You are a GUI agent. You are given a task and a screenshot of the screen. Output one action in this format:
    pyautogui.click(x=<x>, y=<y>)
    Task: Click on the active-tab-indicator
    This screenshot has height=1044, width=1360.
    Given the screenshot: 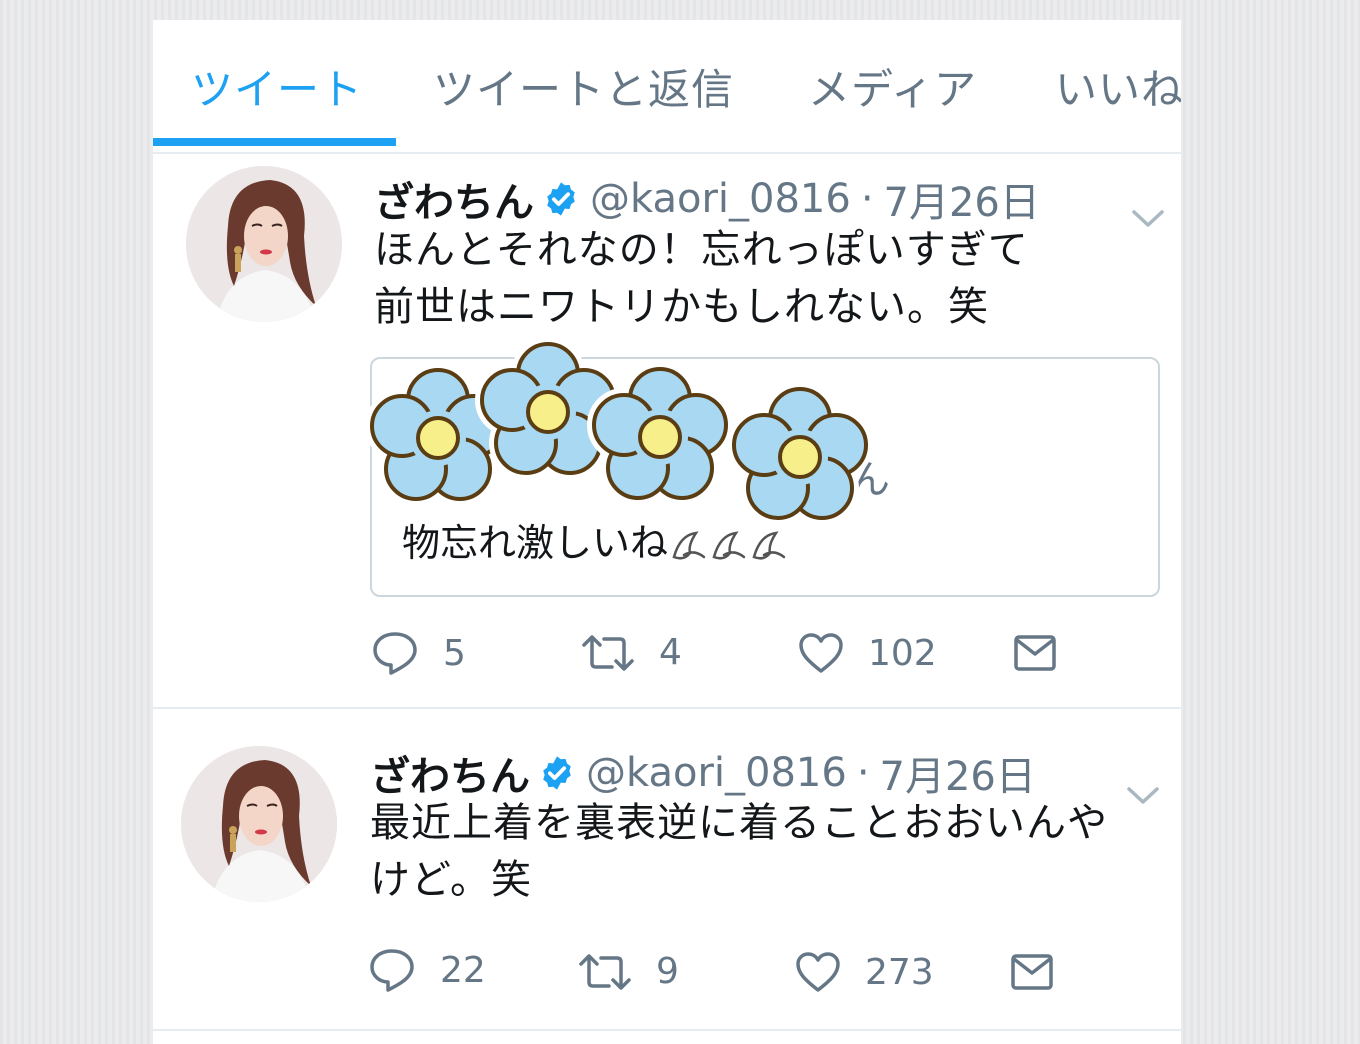 What is the action you would take?
    pyautogui.click(x=274, y=142)
    